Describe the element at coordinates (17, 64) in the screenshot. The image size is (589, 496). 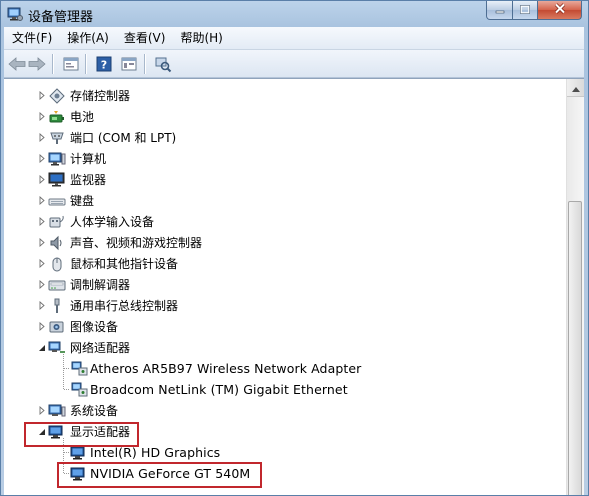
I see `back-icon` at that location.